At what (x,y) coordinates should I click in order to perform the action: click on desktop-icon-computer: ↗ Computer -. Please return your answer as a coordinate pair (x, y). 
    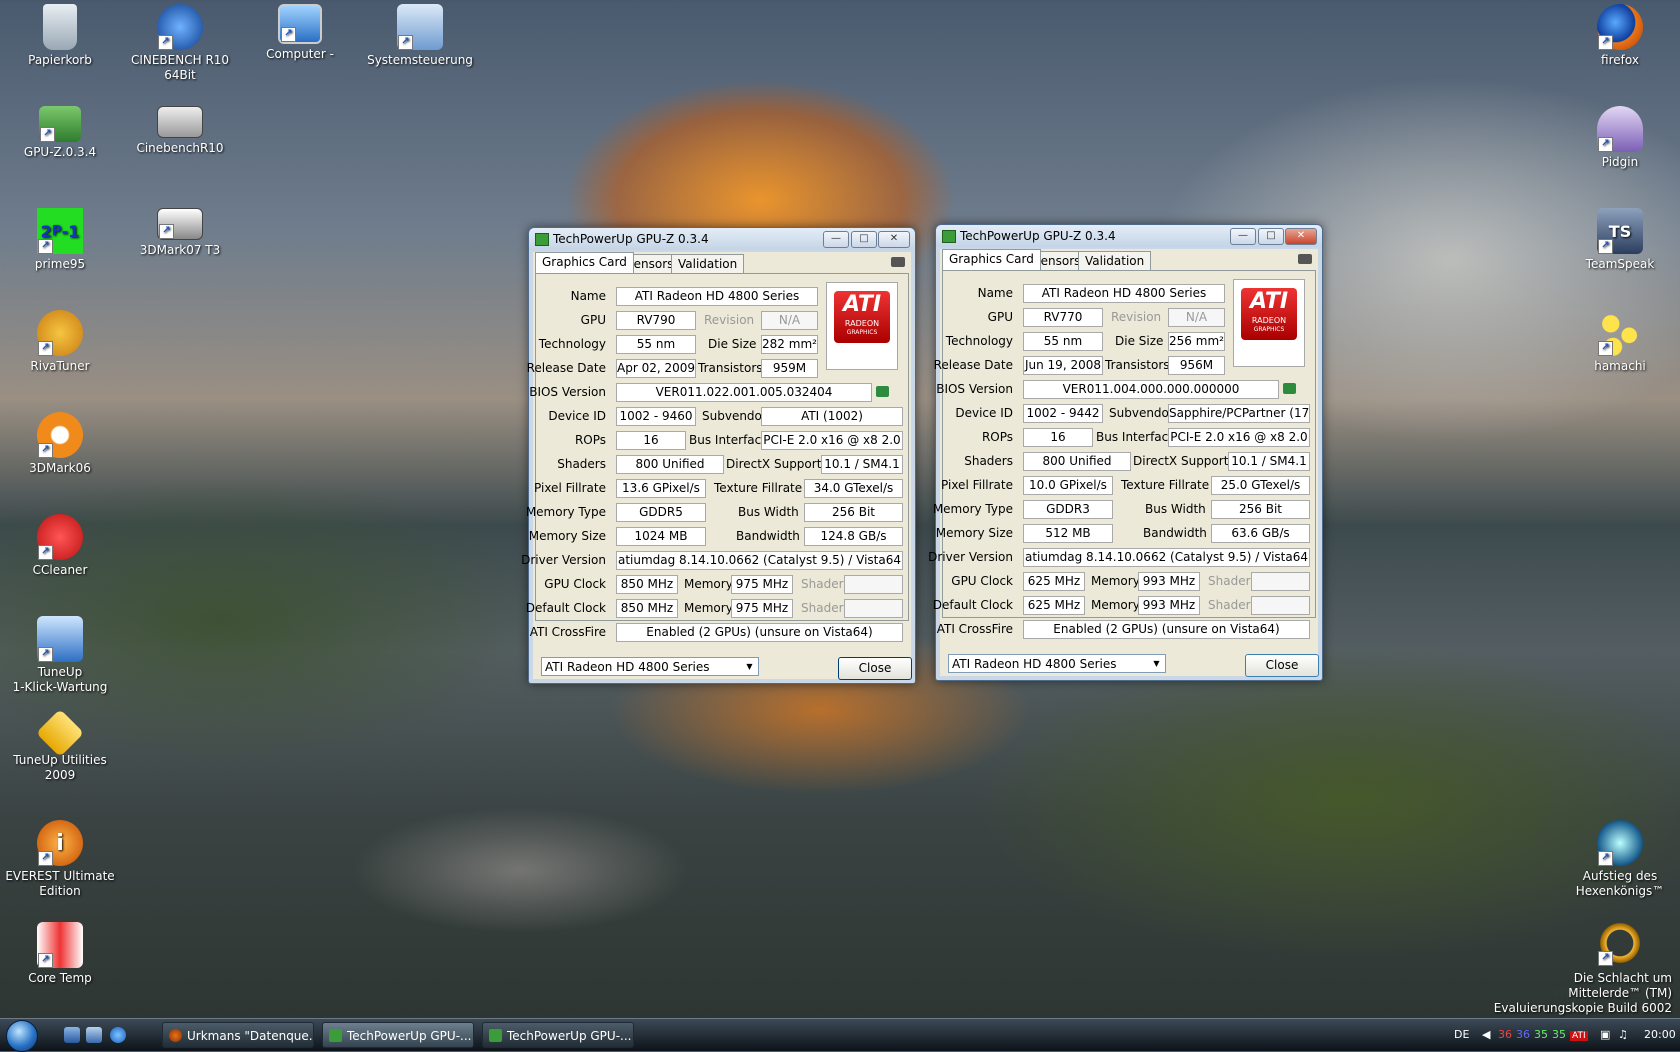
    Looking at the image, I should click on (300, 33).